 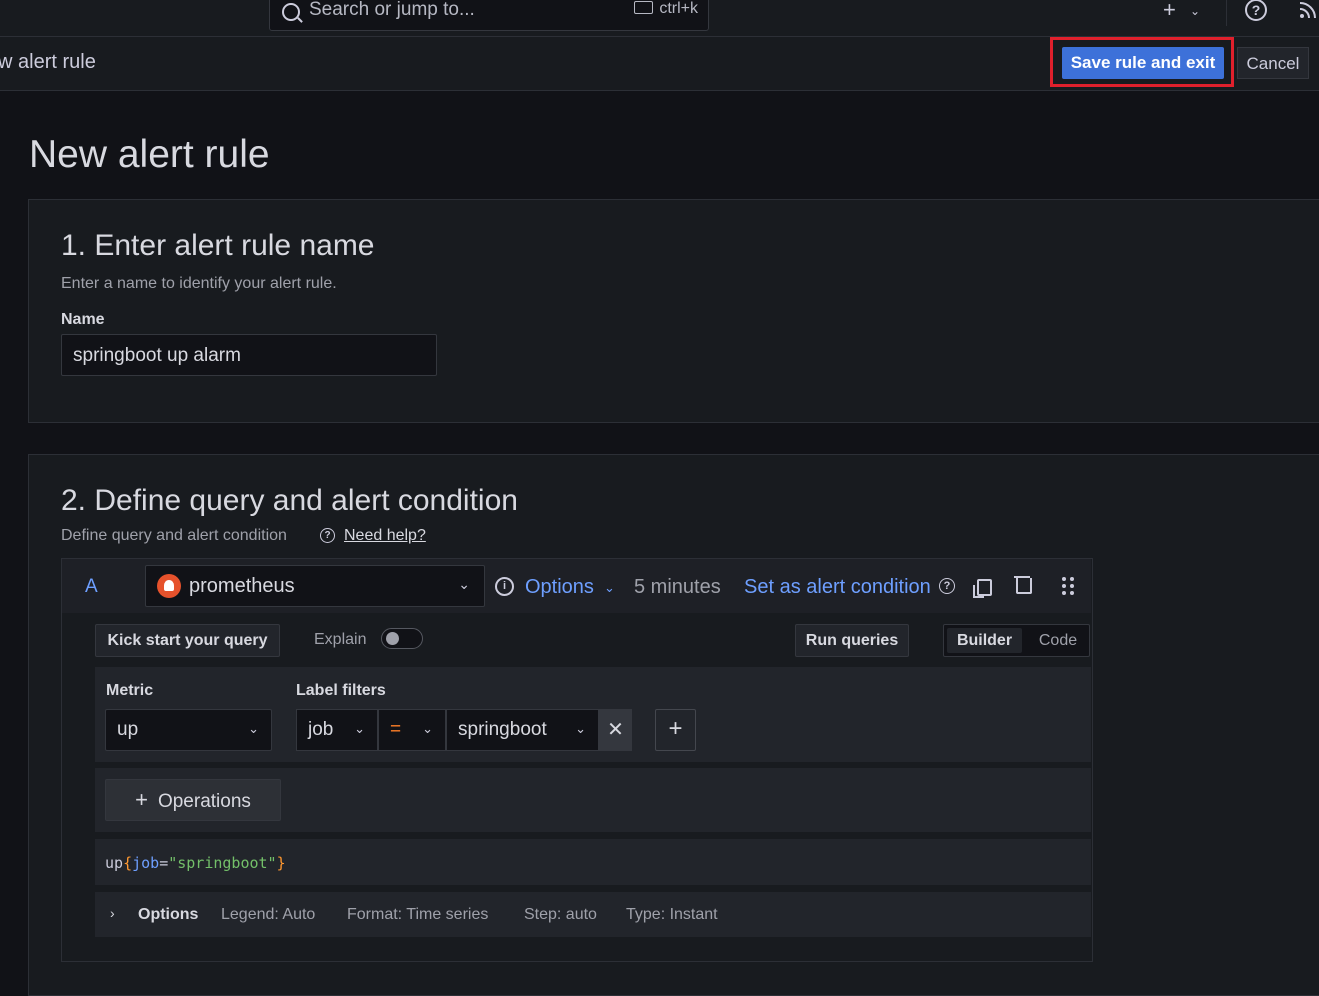 What do you see at coordinates (195, 863) in the screenshot?
I see `query-preview-code: up{job="springboot"}` at bounding box center [195, 863].